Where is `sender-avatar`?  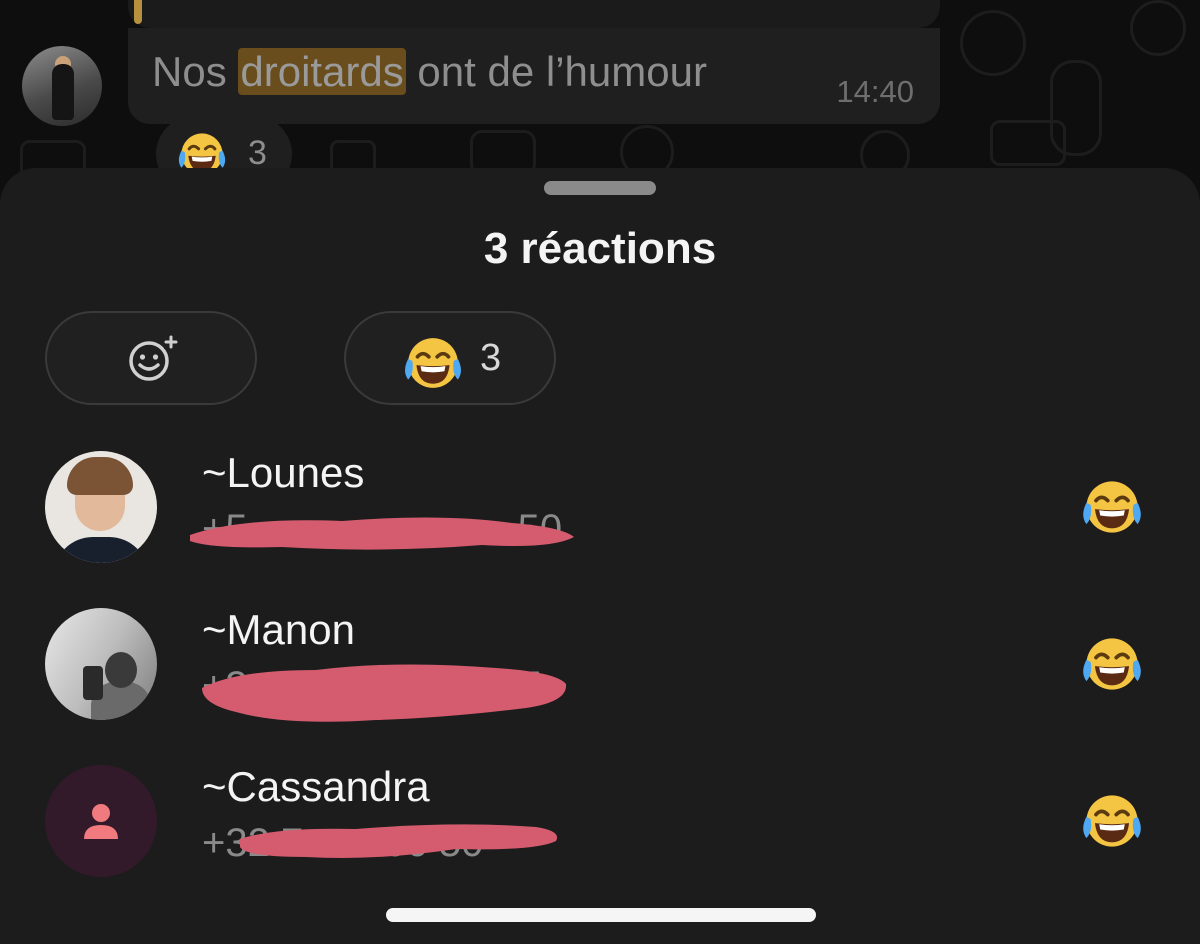 sender-avatar is located at coordinates (62, 86).